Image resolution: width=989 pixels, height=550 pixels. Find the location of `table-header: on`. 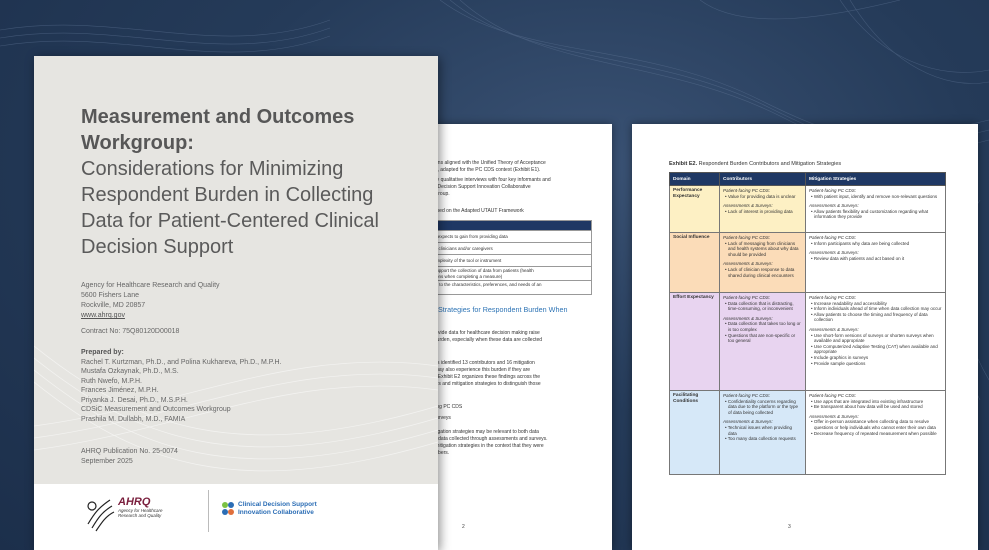

table-header: on is located at coordinates (506, 225).